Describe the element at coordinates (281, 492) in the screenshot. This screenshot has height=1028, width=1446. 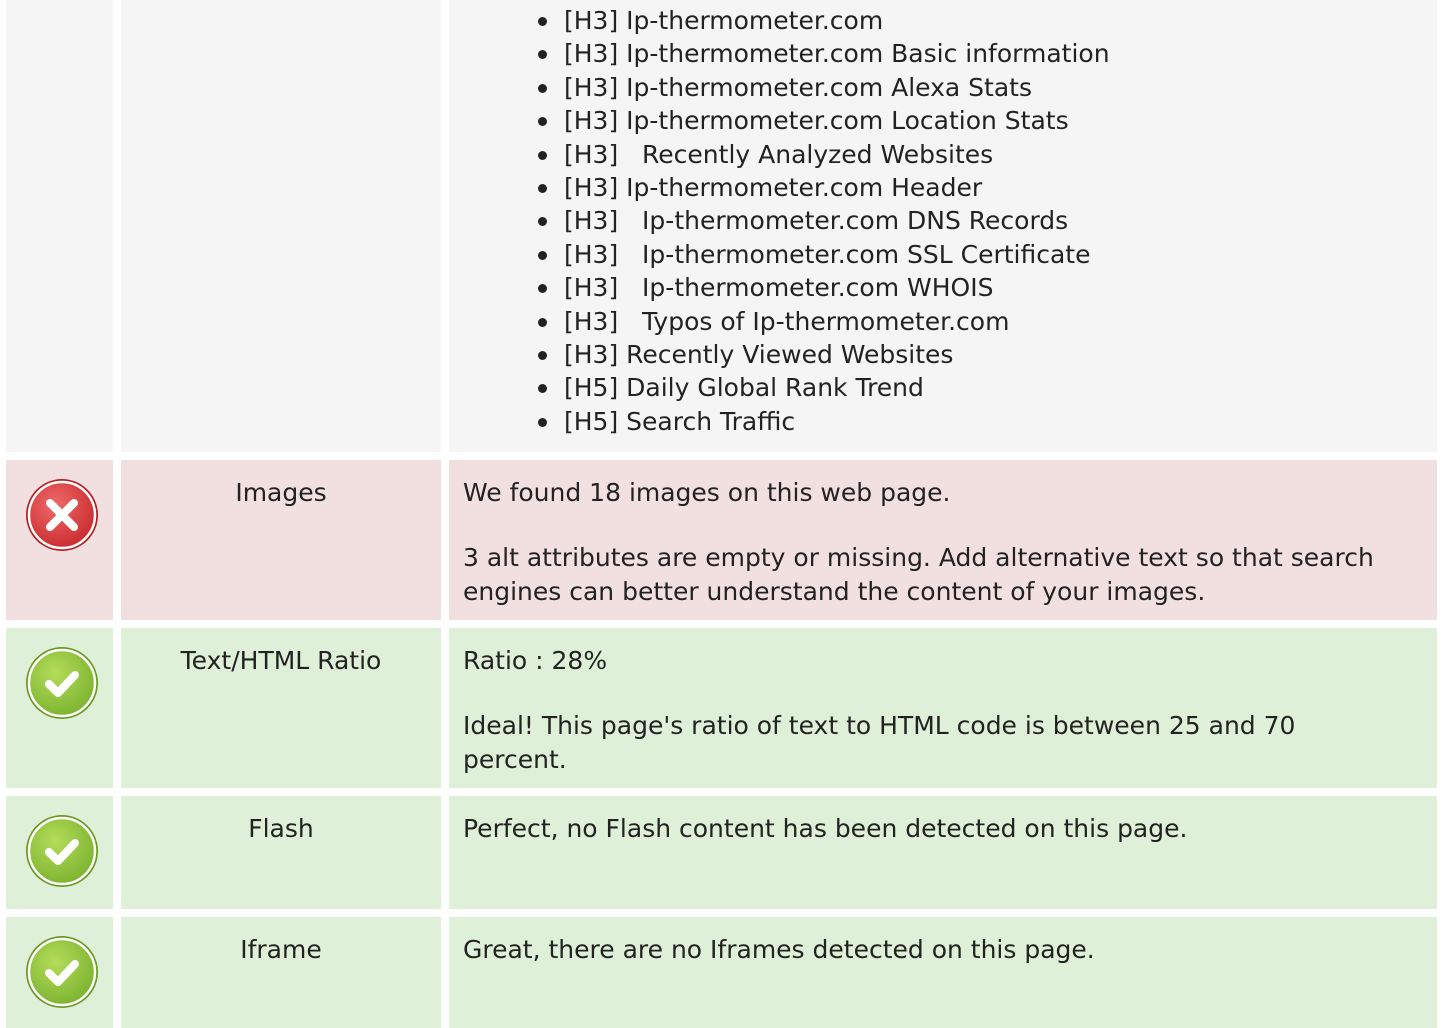
I see `images-title: Images` at that location.